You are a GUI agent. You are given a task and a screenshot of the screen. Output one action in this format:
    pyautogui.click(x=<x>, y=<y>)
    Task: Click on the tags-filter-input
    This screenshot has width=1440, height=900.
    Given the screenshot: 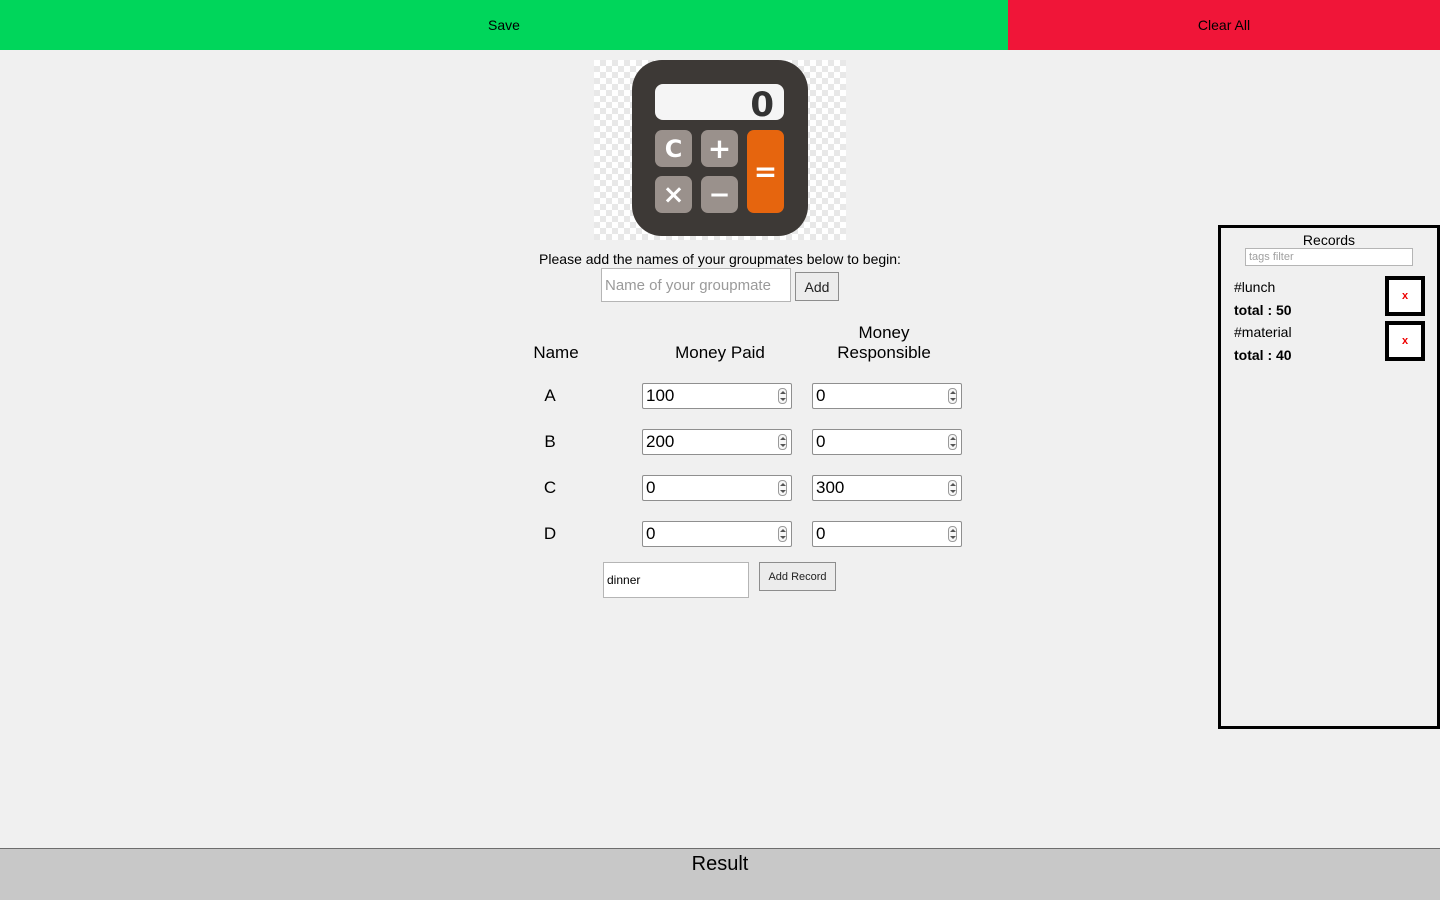 What is the action you would take?
    pyautogui.click(x=1329, y=257)
    